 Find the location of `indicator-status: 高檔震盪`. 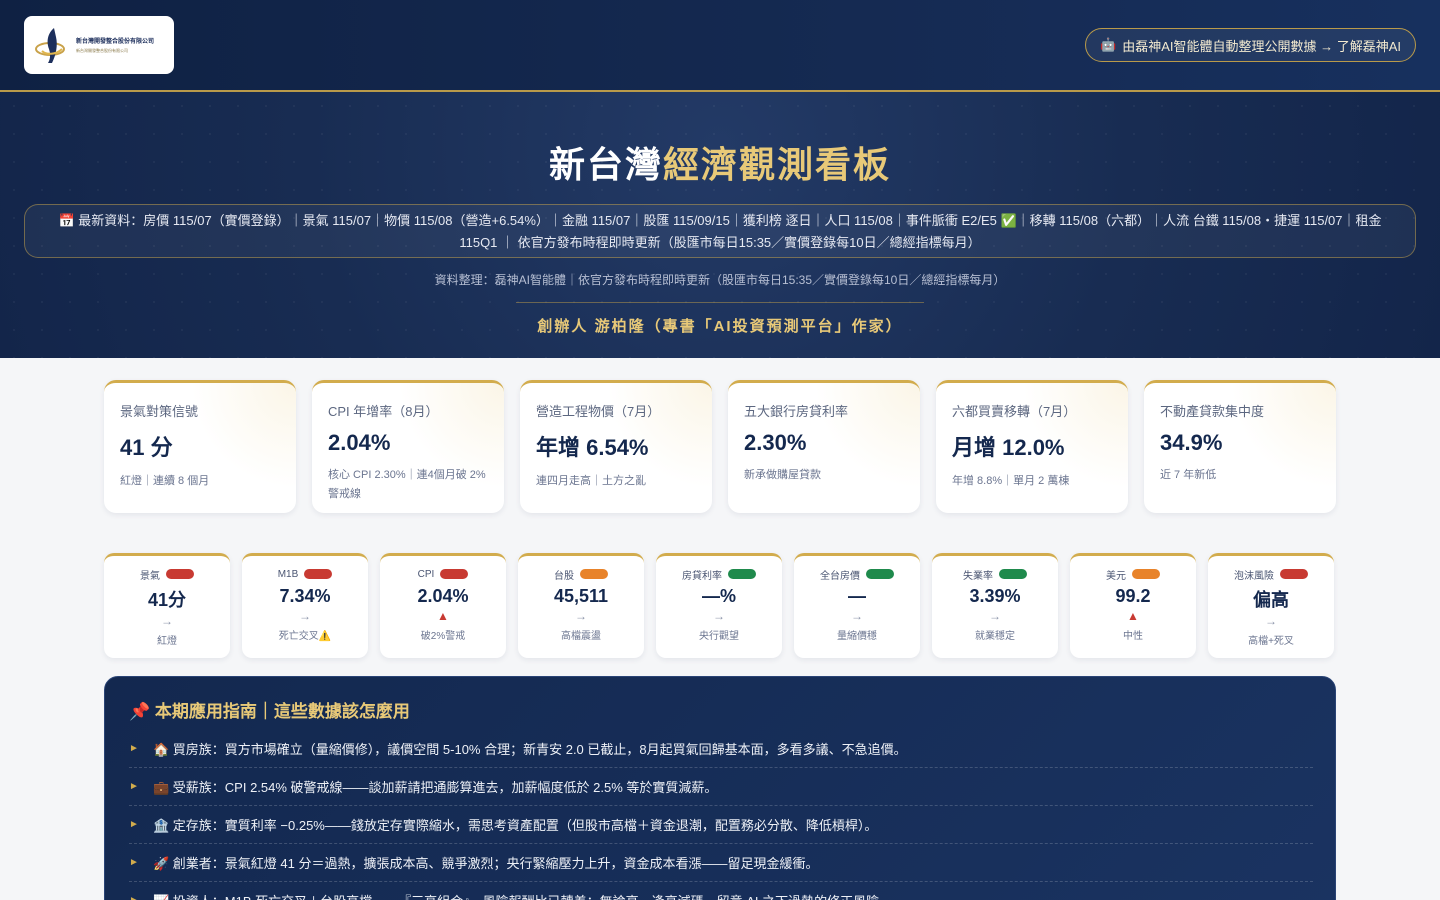

indicator-status: 高檔震盪 is located at coordinates (581, 636).